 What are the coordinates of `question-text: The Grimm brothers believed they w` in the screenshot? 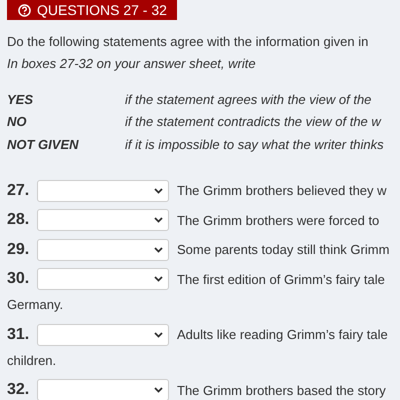 It's located at (282, 191).